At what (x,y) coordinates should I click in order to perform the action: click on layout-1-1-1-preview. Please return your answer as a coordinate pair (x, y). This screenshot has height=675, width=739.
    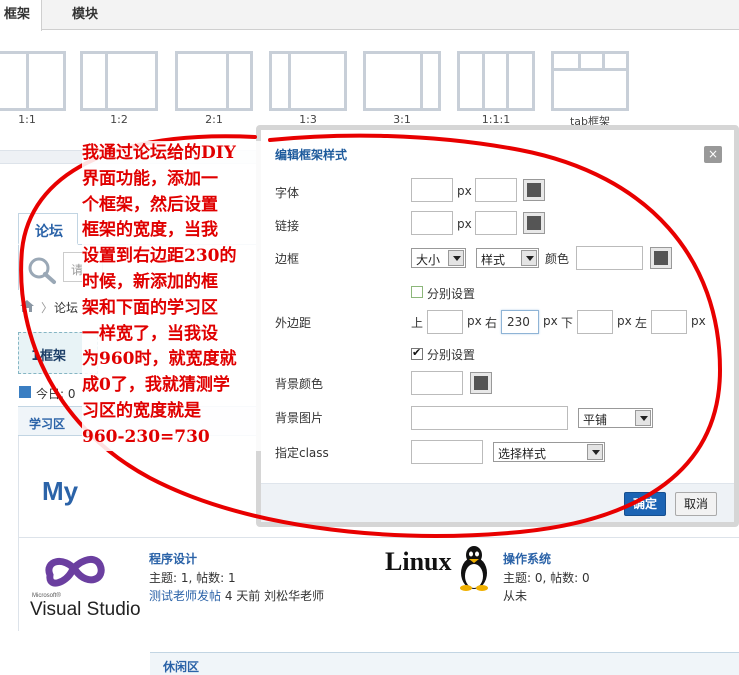
    Looking at the image, I should click on (496, 81).